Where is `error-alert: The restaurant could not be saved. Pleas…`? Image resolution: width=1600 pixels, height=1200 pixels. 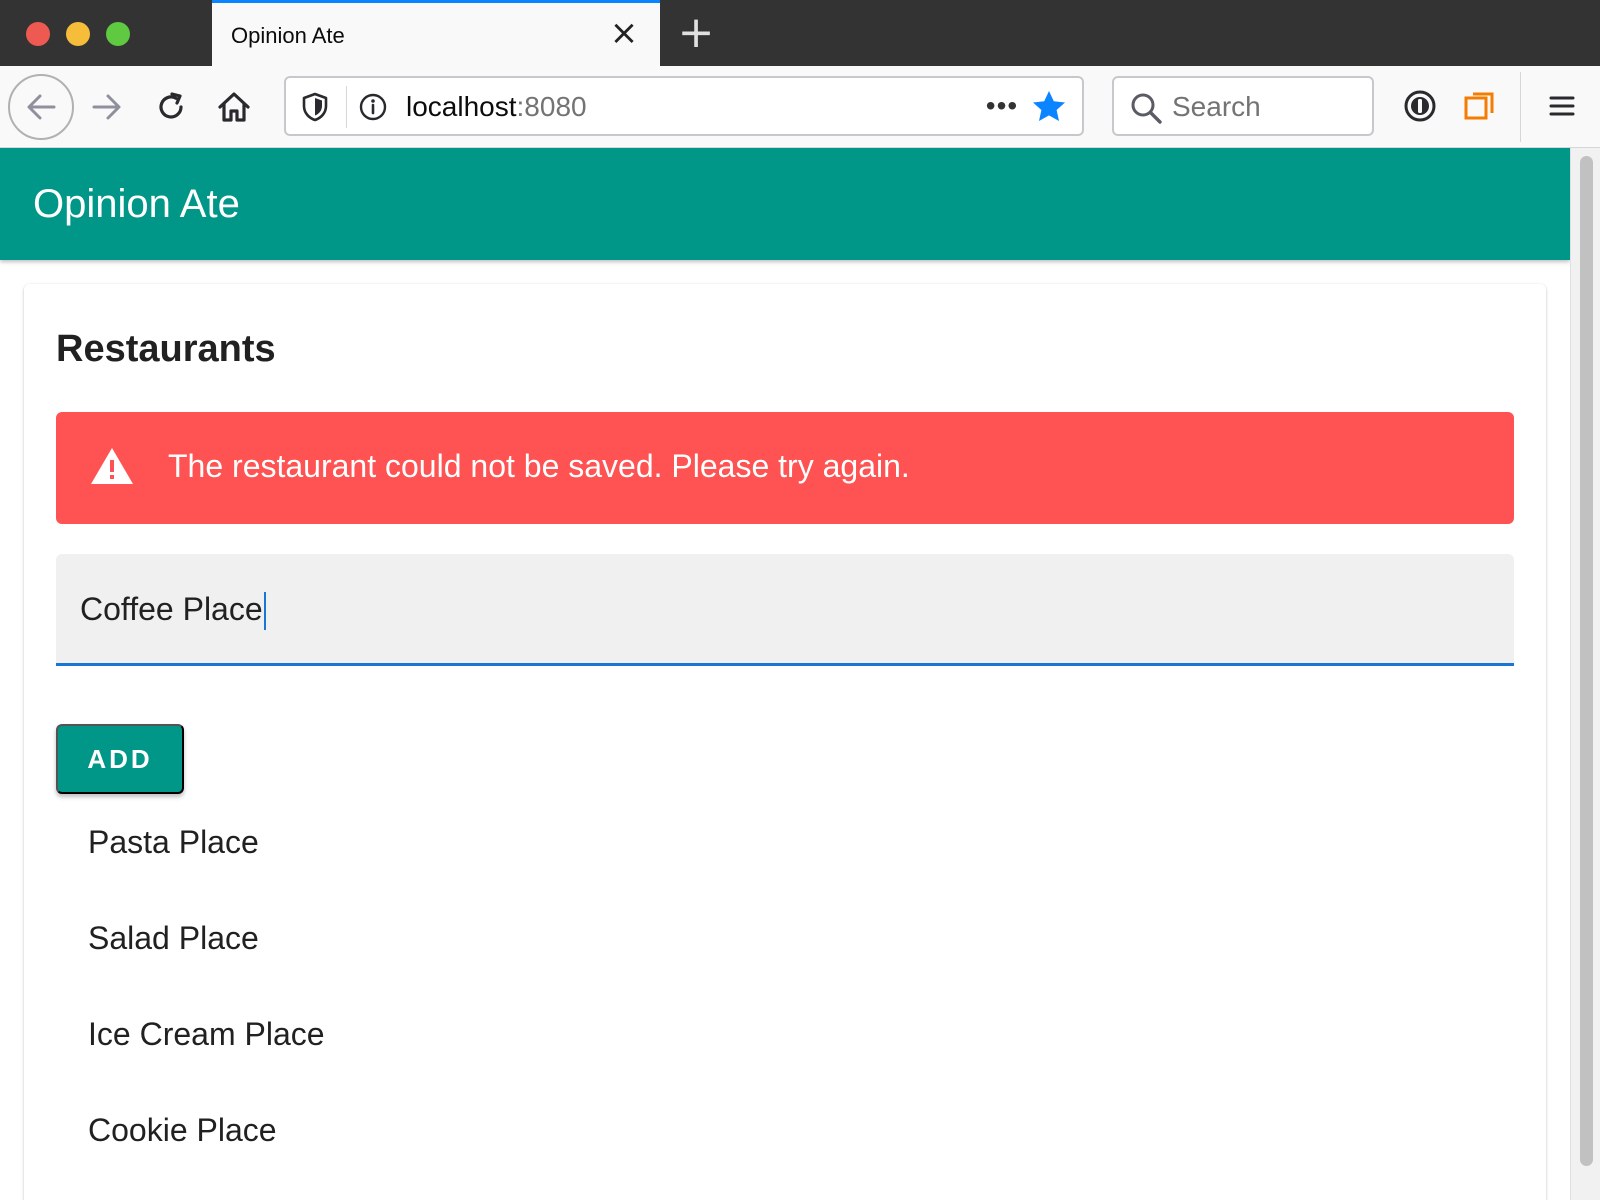 error-alert: The restaurant could not be saved. Pleas… is located at coordinates (785, 468).